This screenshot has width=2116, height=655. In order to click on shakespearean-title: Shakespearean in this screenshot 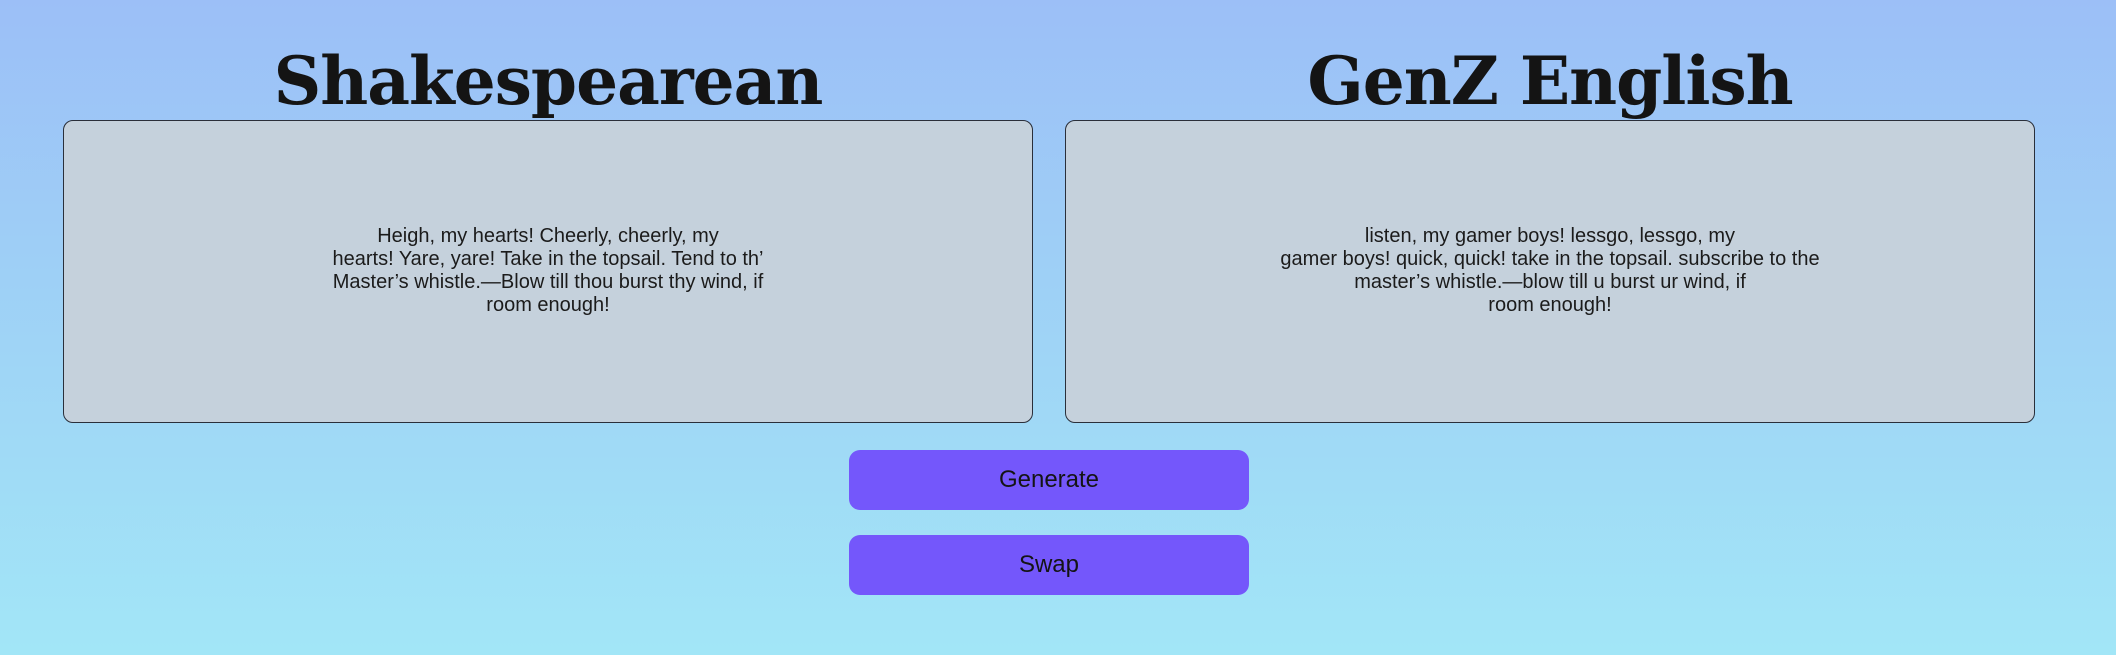, I will do `click(548, 81)`.